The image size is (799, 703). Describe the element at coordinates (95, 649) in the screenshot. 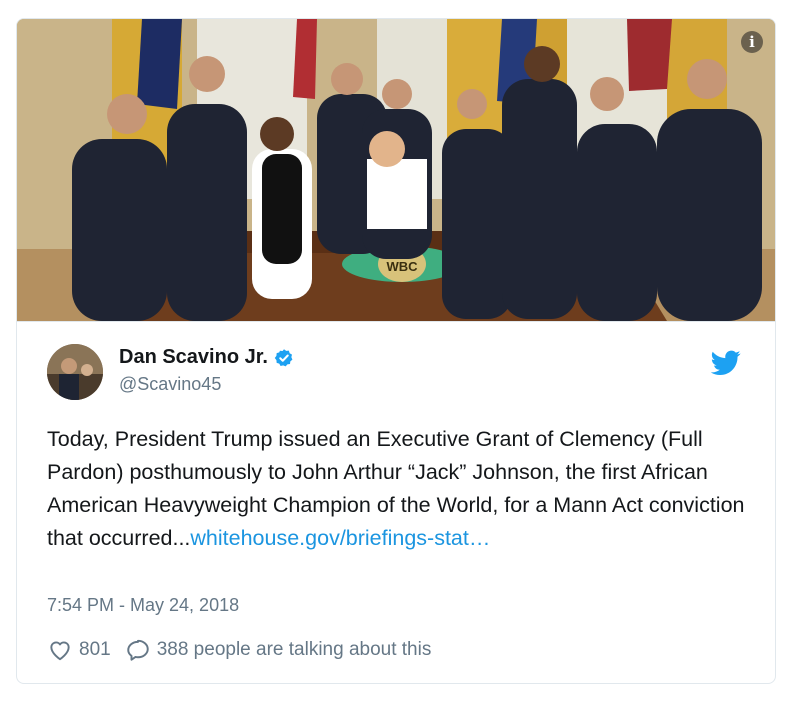

I see `like-count: 801` at that location.